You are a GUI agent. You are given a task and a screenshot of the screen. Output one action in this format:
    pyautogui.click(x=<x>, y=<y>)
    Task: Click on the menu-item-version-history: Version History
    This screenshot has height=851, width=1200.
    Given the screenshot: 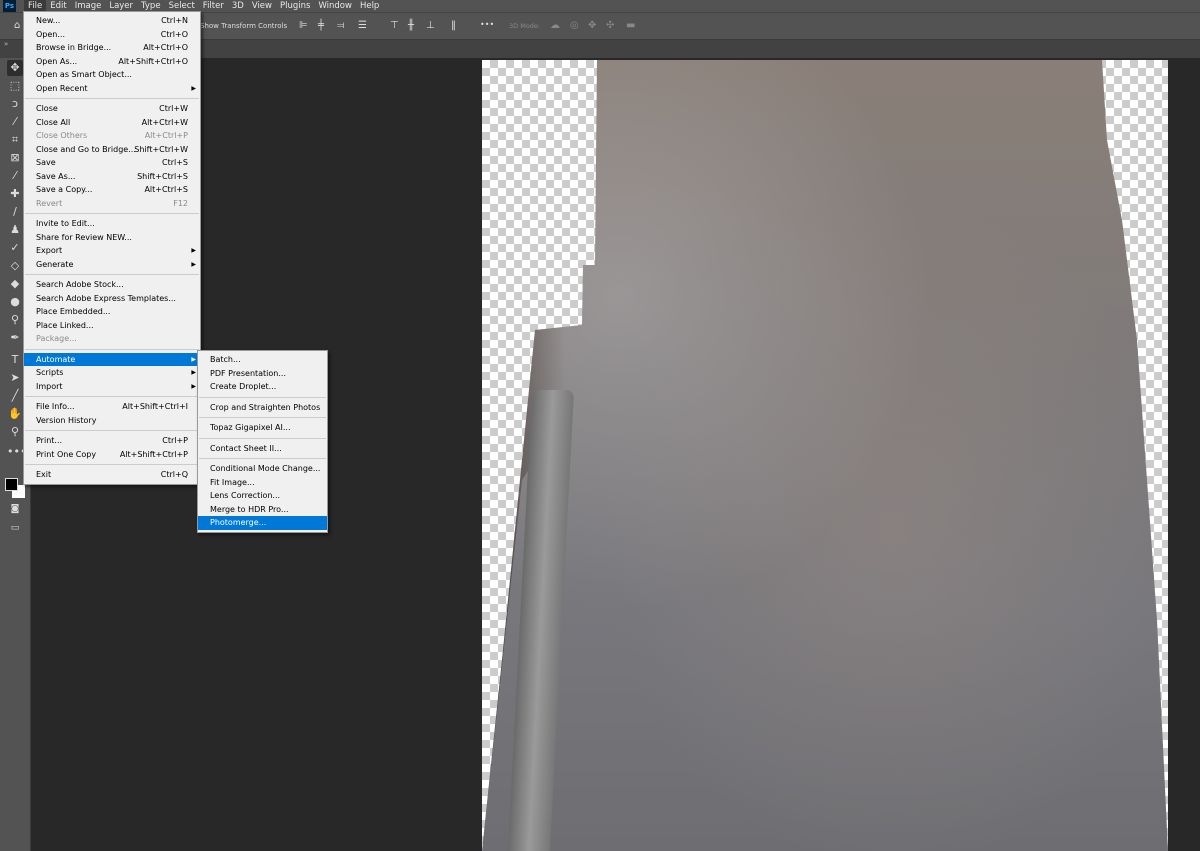 What is the action you would take?
    pyautogui.click(x=112, y=421)
    